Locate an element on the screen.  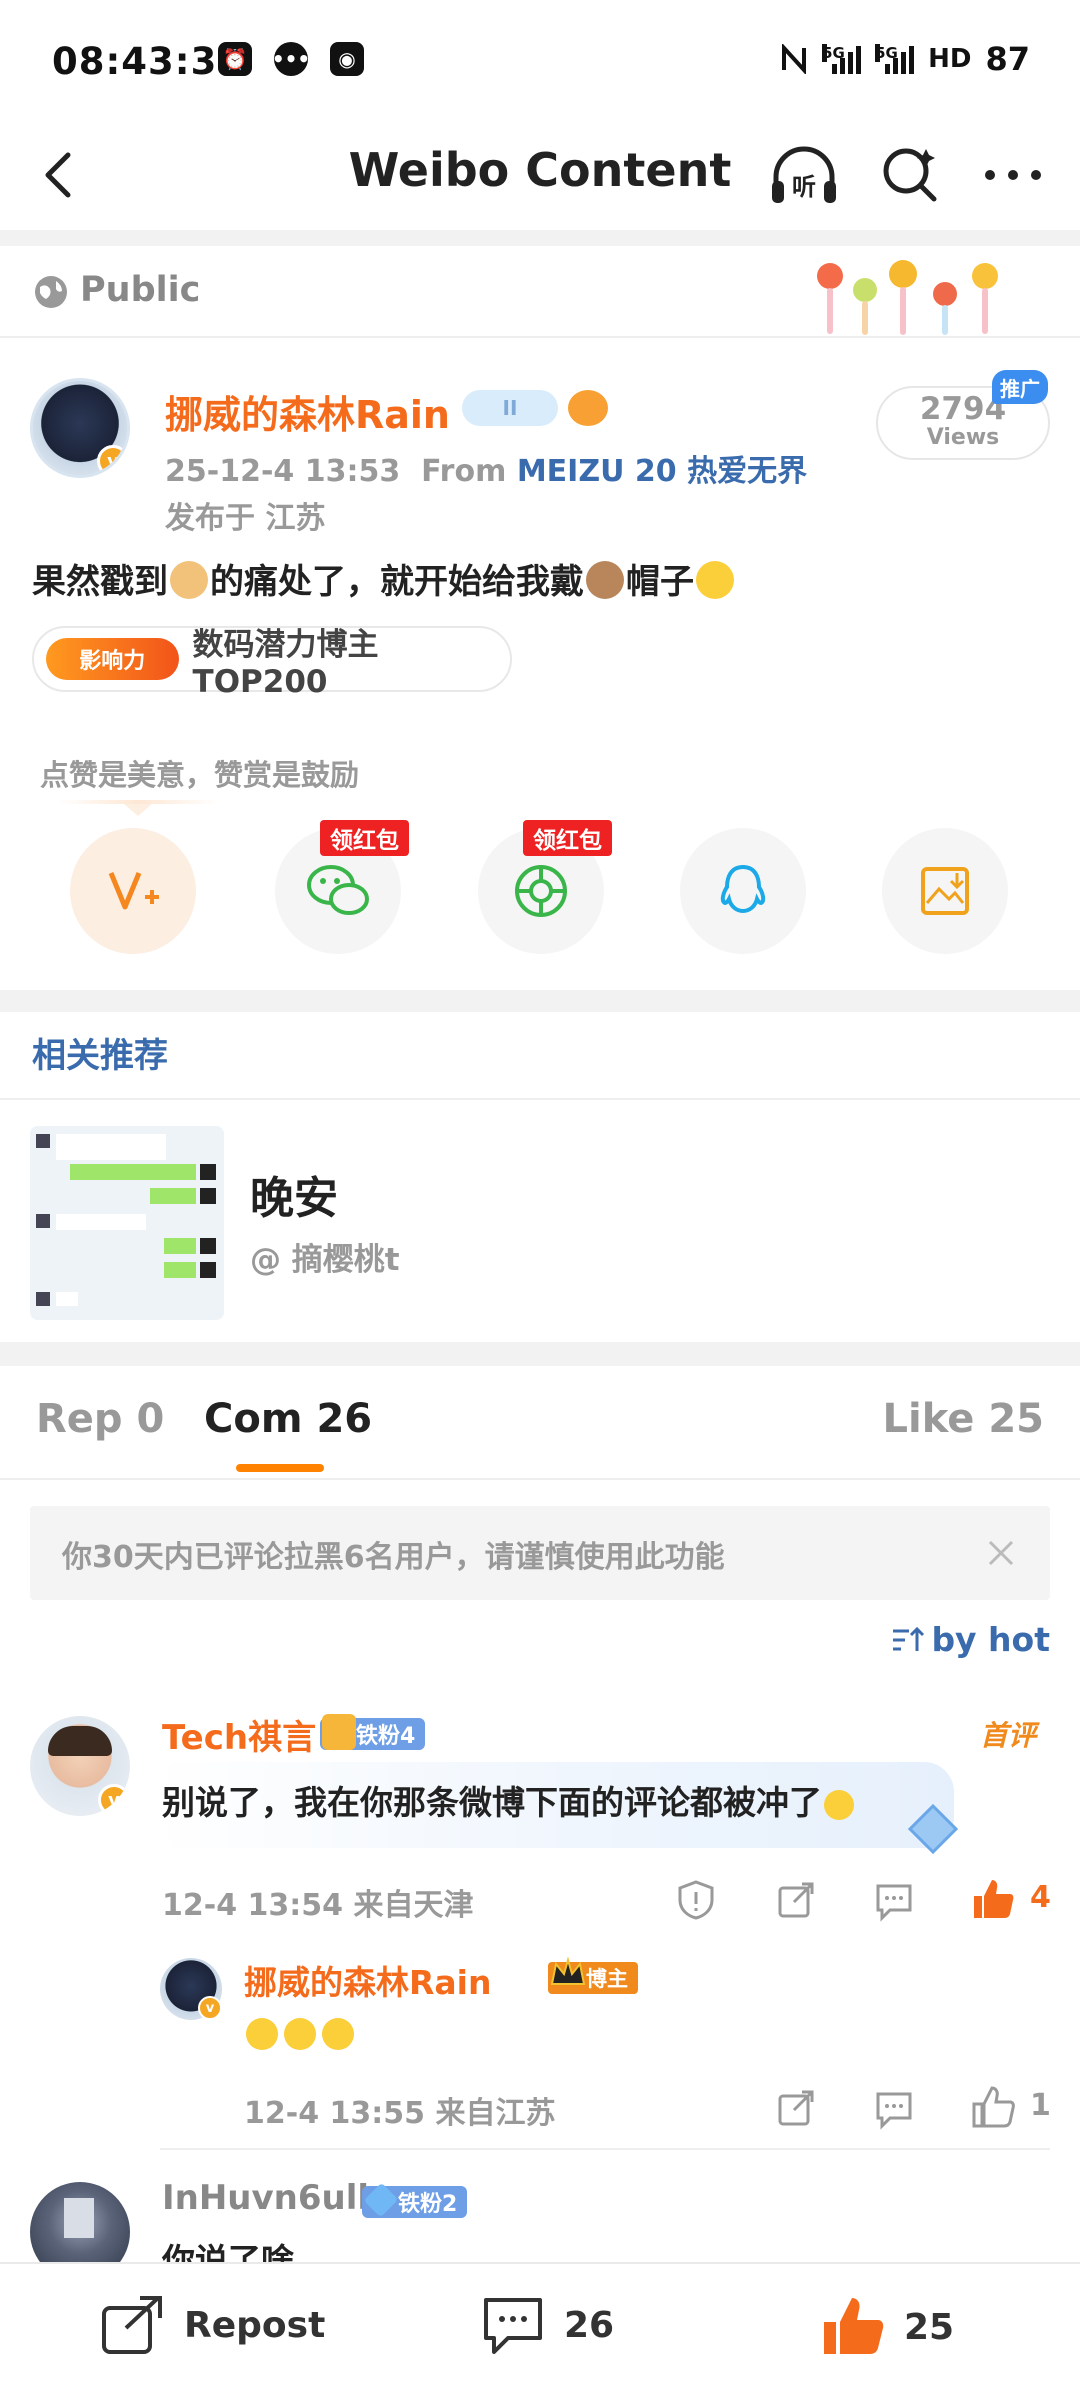
tab-reposts: Rep 0 is located at coordinates (100, 1419).